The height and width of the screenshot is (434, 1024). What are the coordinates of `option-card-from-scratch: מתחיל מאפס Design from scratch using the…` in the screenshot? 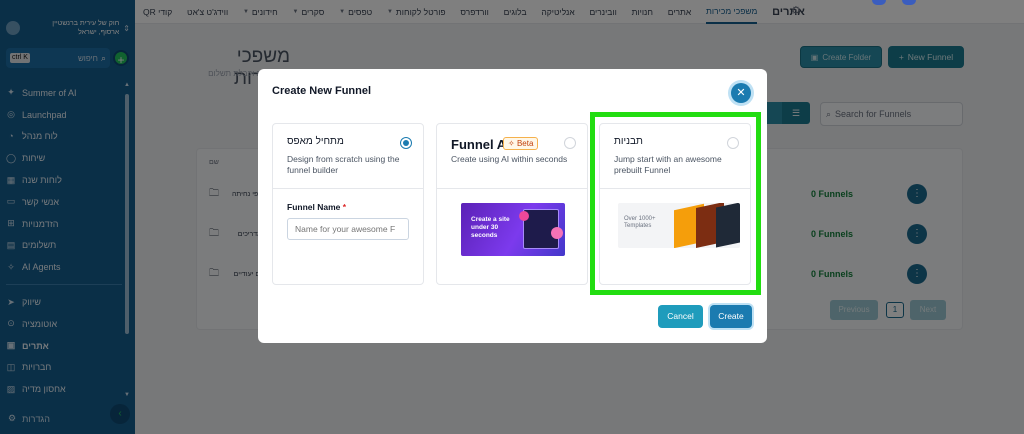 It's located at (348, 204).